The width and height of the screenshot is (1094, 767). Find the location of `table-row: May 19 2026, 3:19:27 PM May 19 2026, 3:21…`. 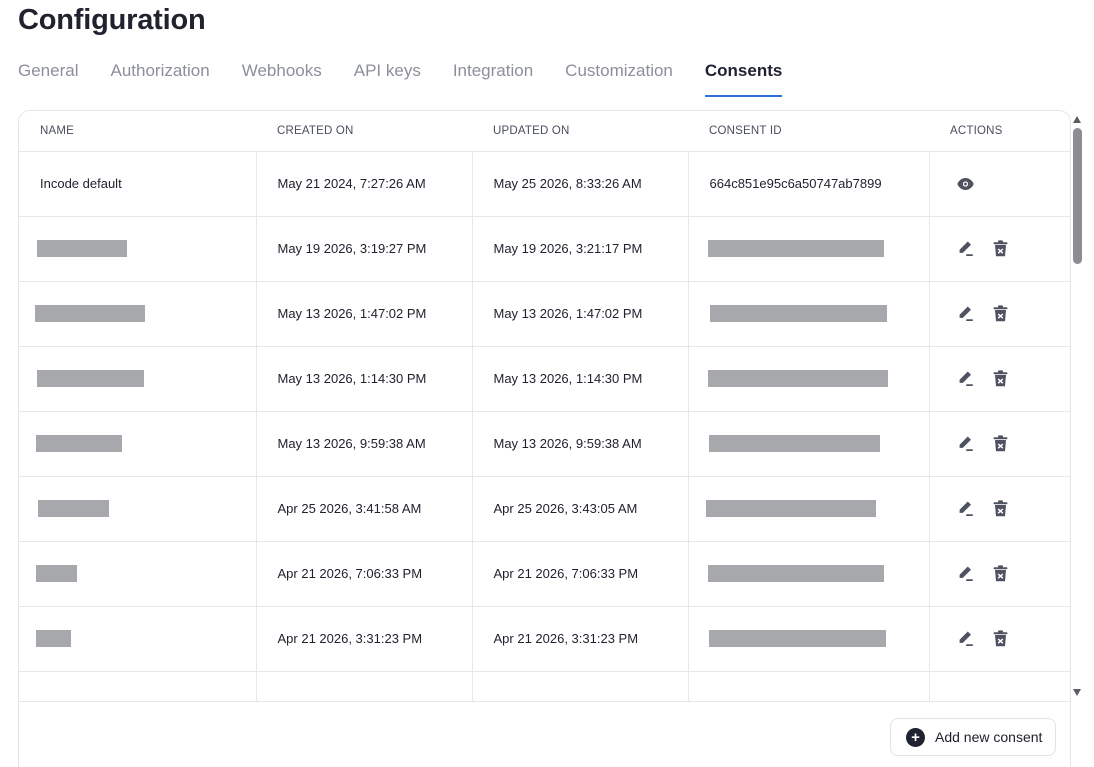

table-row: May 19 2026, 3:19:27 PM May 19 2026, 3:21… is located at coordinates (545, 249).